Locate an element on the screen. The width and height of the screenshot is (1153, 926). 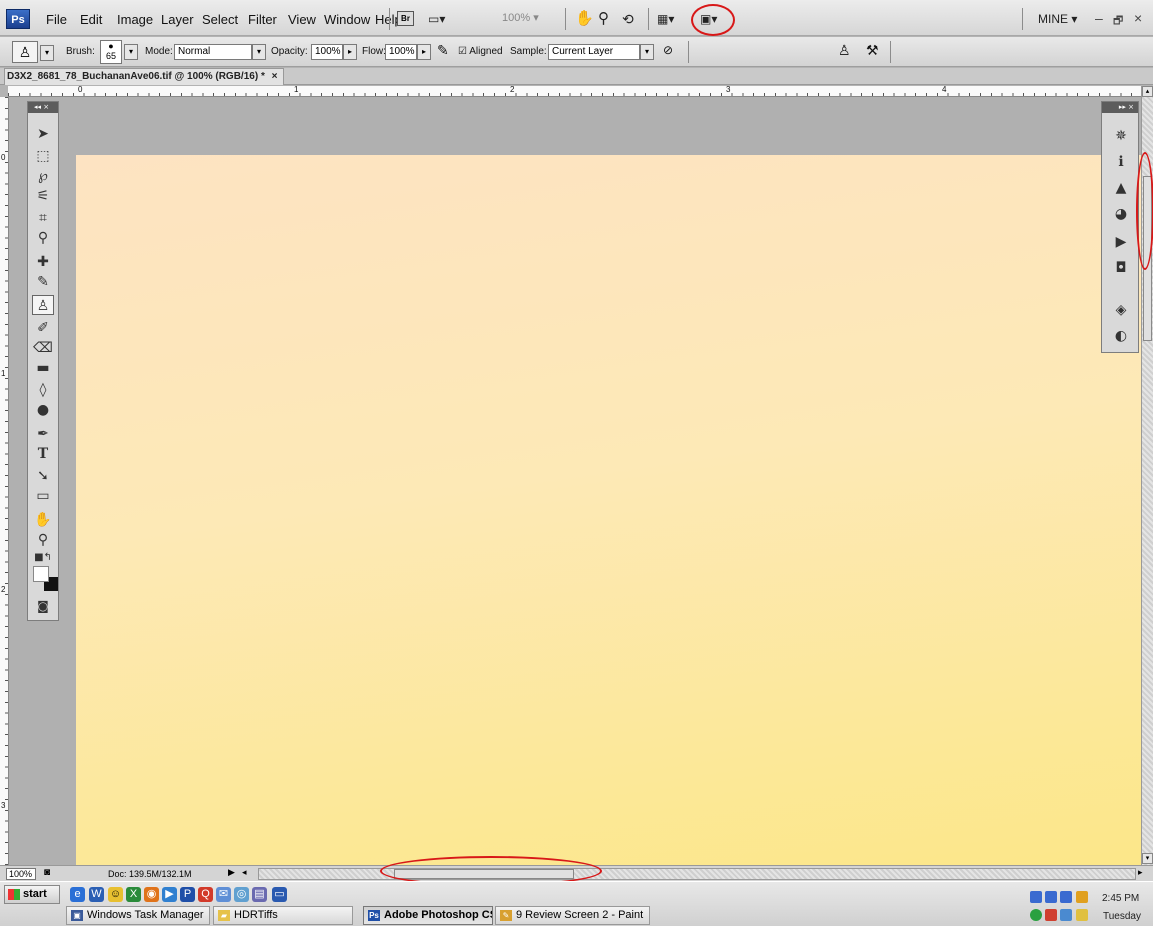
brush-dropdown-arrow: ▾ is located at coordinates (131, 52).